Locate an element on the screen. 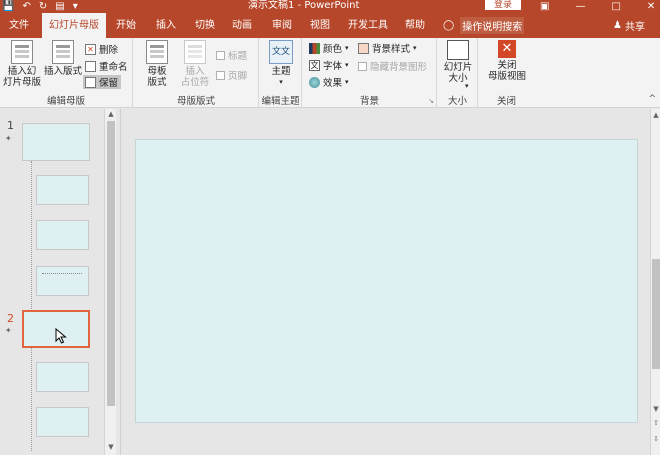 This screenshot has width=660, height=455. preserve-button: 保留 is located at coordinates (102, 82).